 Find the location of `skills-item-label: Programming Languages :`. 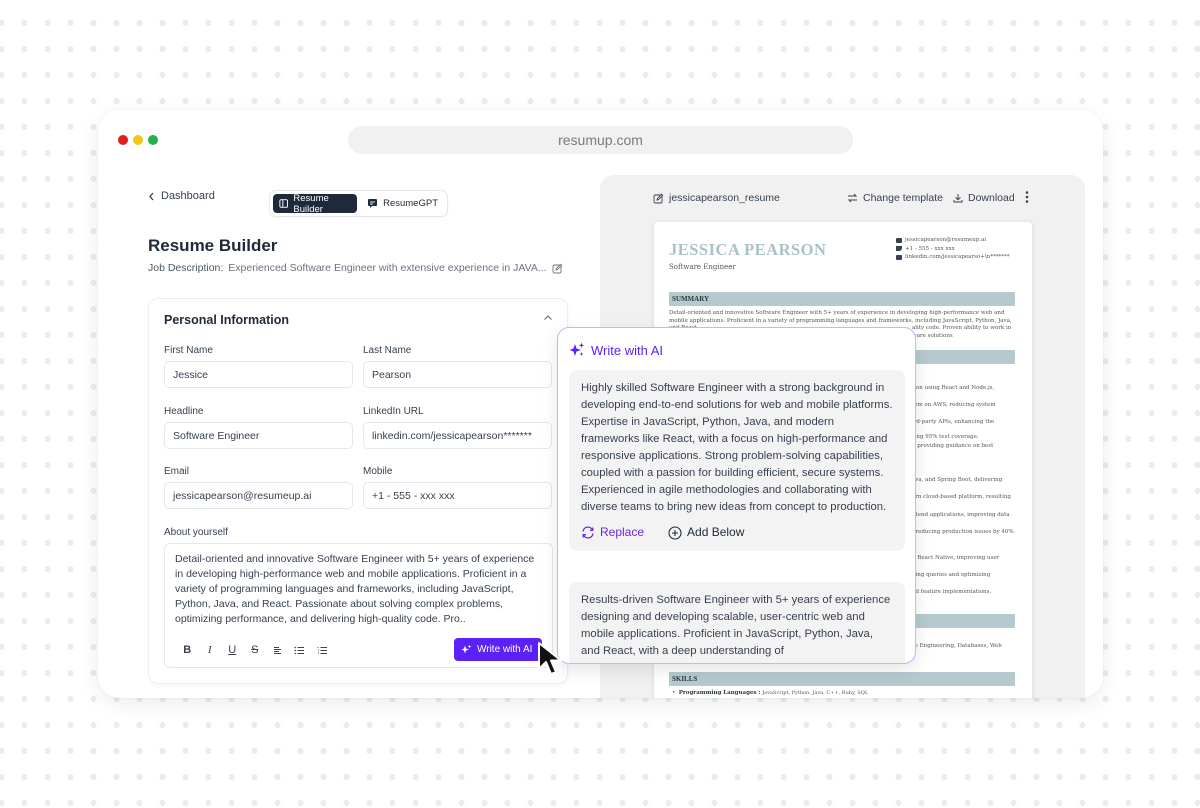

skills-item-label: Programming Languages : is located at coordinates (719, 693).